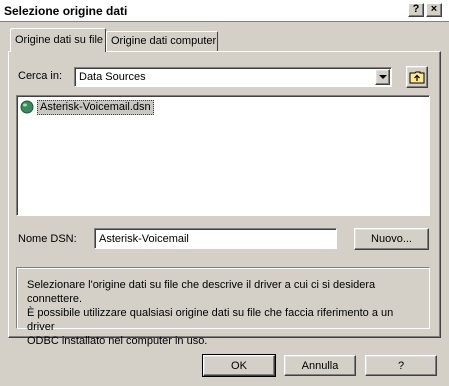 Image resolution: width=449 pixels, height=386 pixels. What do you see at coordinates (58, 40) in the screenshot?
I see `tab-file-data-source: Origine dati su file` at bounding box center [58, 40].